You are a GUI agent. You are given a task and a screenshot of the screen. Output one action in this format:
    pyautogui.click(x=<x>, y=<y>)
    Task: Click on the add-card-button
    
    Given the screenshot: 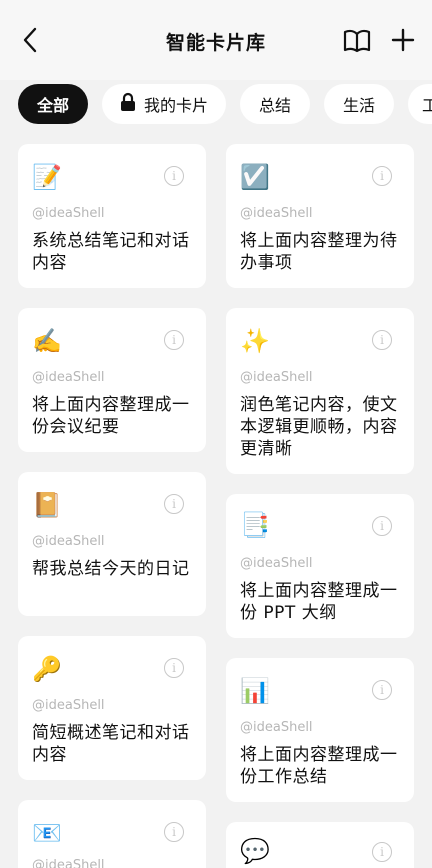 What is the action you would take?
    pyautogui.click(x=403, y=40)
    